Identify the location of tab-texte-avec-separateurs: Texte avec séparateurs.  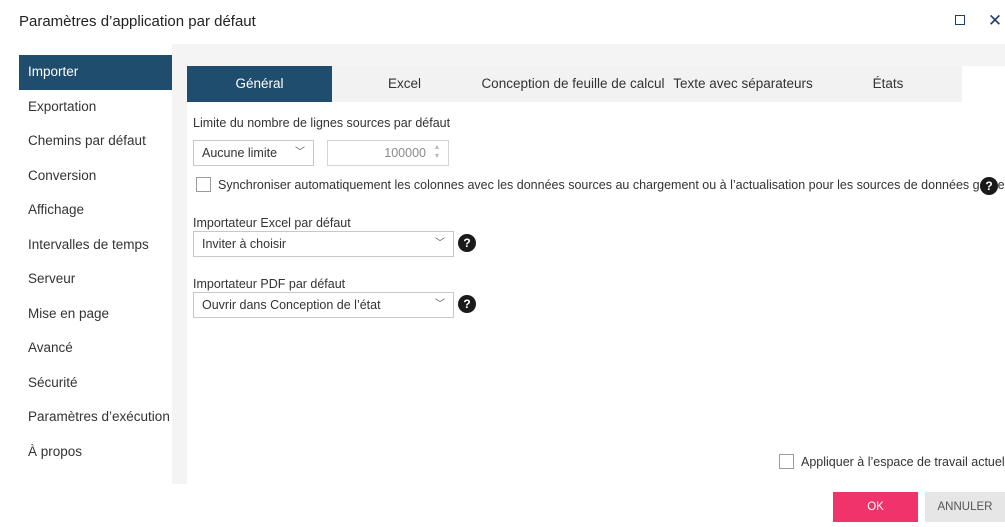
(743, 84).